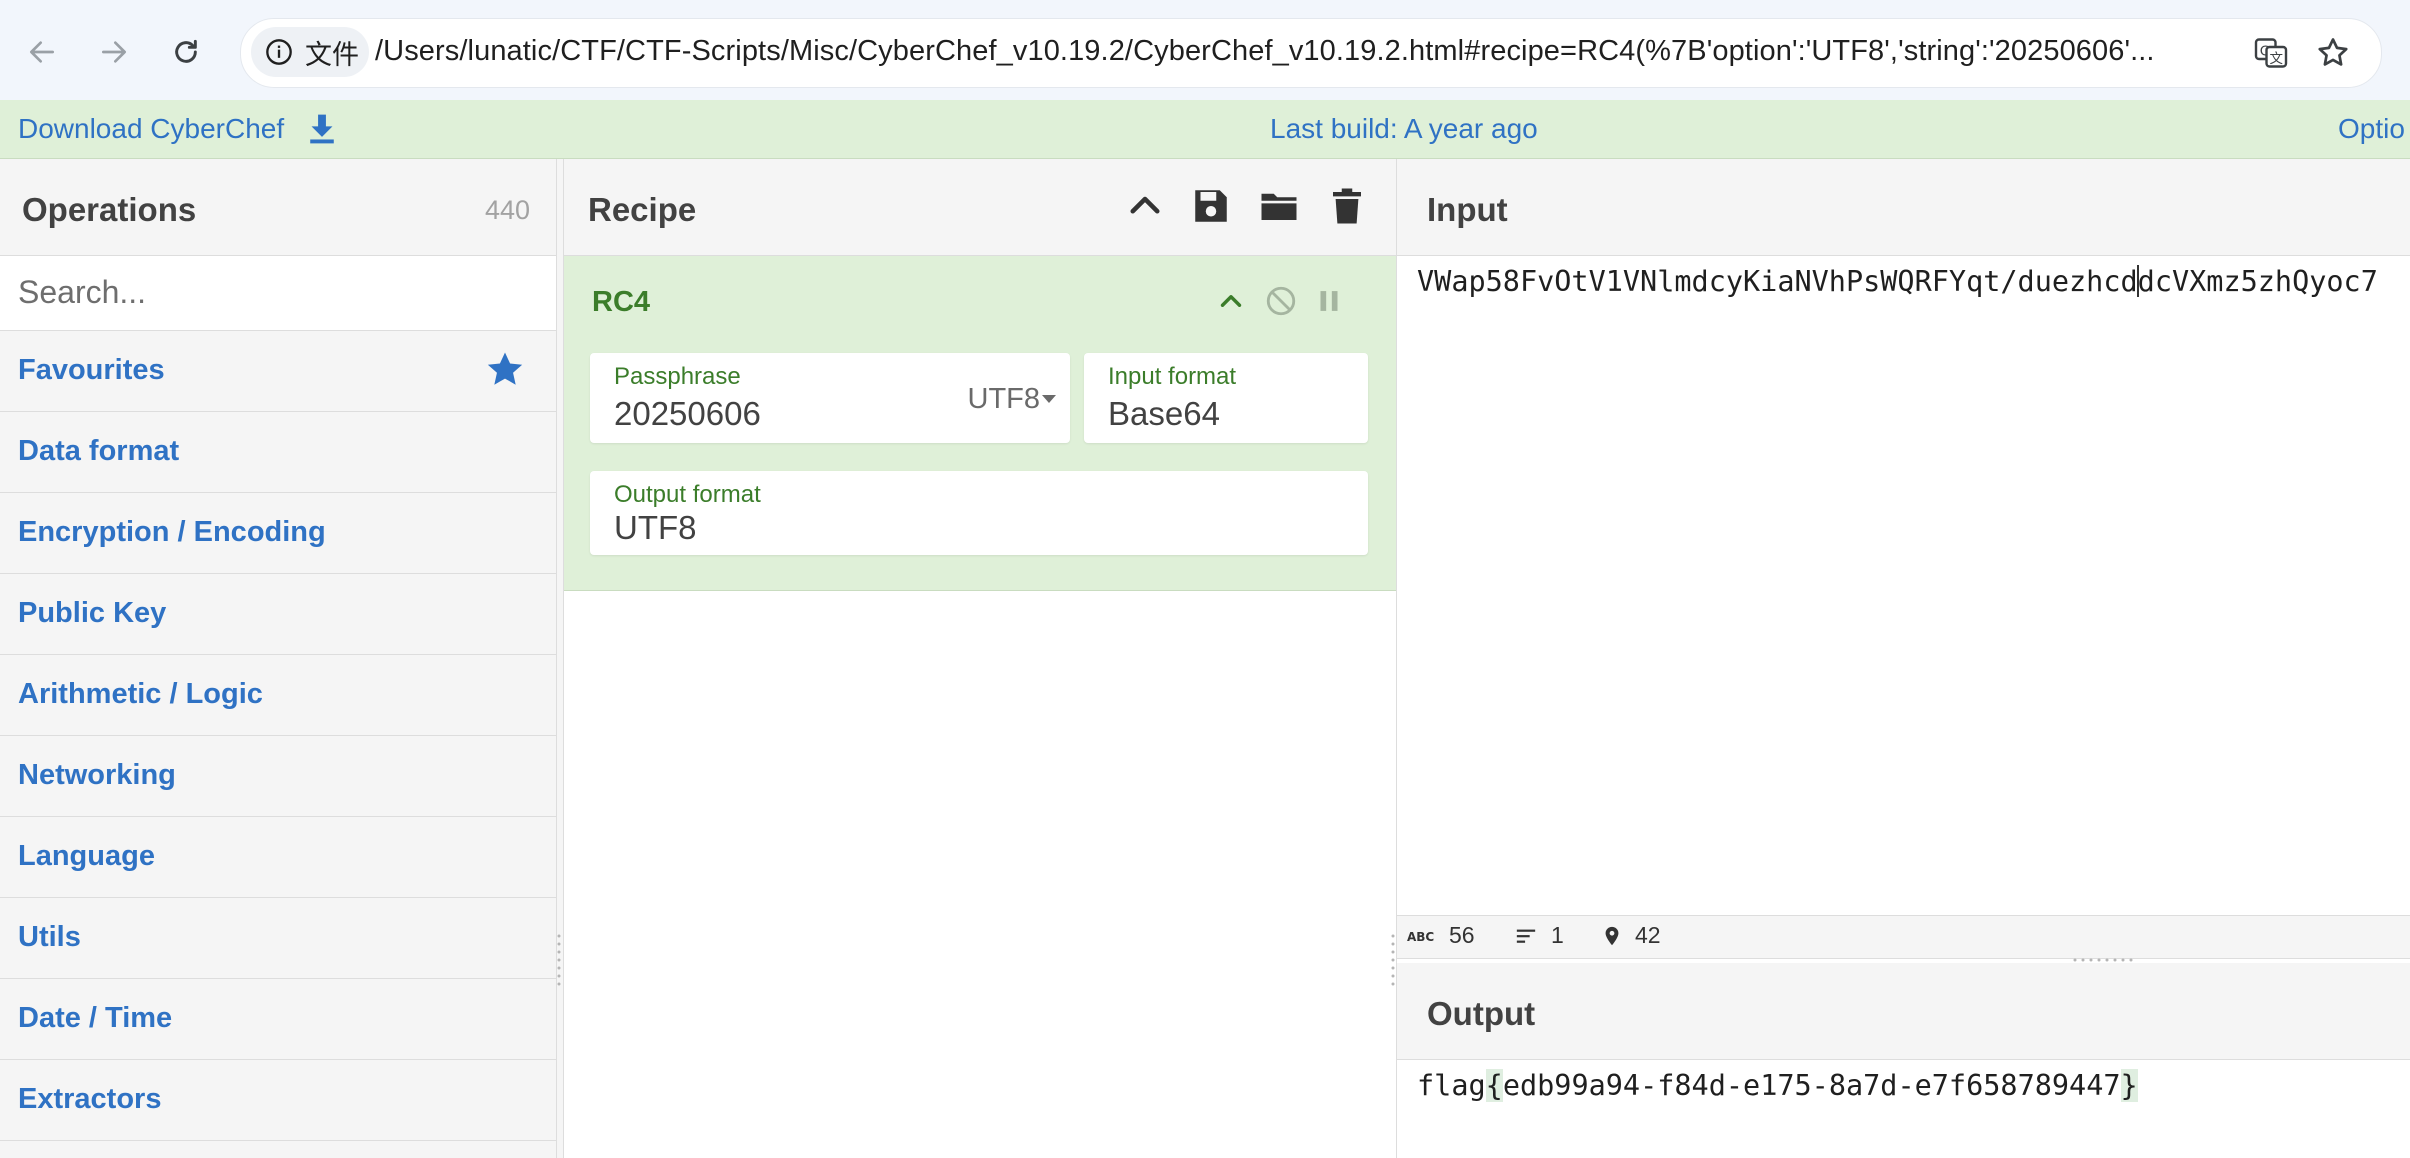 The image size is (2410, 1158). I want to click on site-chip-label: 文件, so click(332, 54).